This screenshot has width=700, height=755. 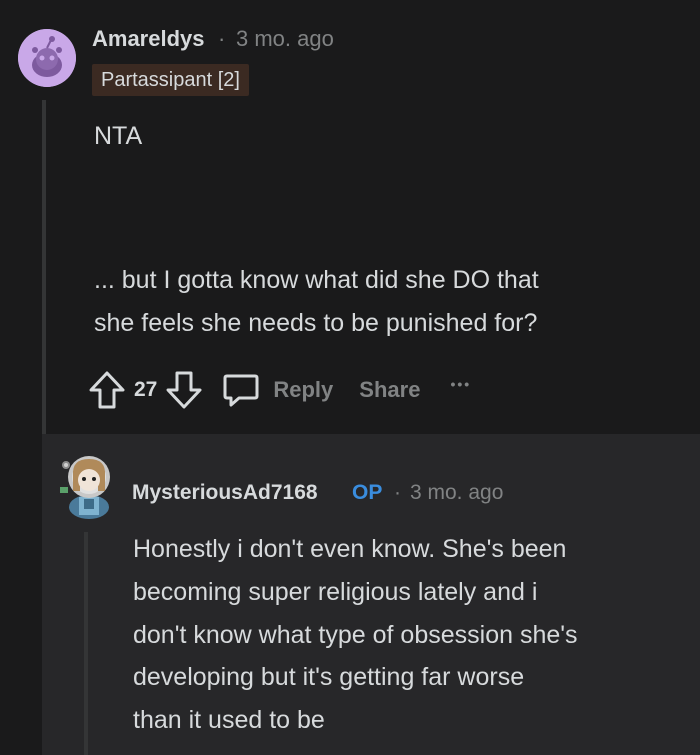 What do you see at coordinates (85, 487) in the screenshot?
I see `astronaut-avatar-icon` at bounding box center [85, 487].